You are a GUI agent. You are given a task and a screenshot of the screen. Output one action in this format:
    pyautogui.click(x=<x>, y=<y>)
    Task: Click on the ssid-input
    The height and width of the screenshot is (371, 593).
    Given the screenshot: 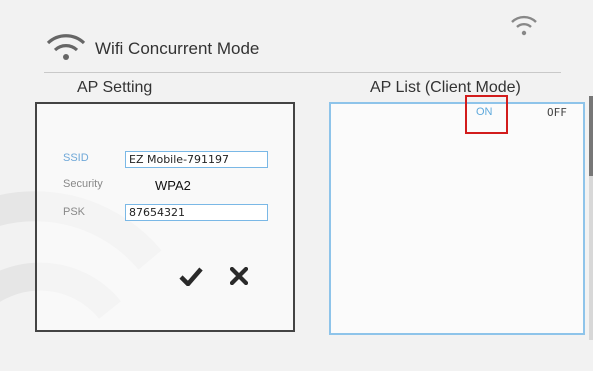 What is the action you would take?
    pyautogui.click(x=196, y=159)
    